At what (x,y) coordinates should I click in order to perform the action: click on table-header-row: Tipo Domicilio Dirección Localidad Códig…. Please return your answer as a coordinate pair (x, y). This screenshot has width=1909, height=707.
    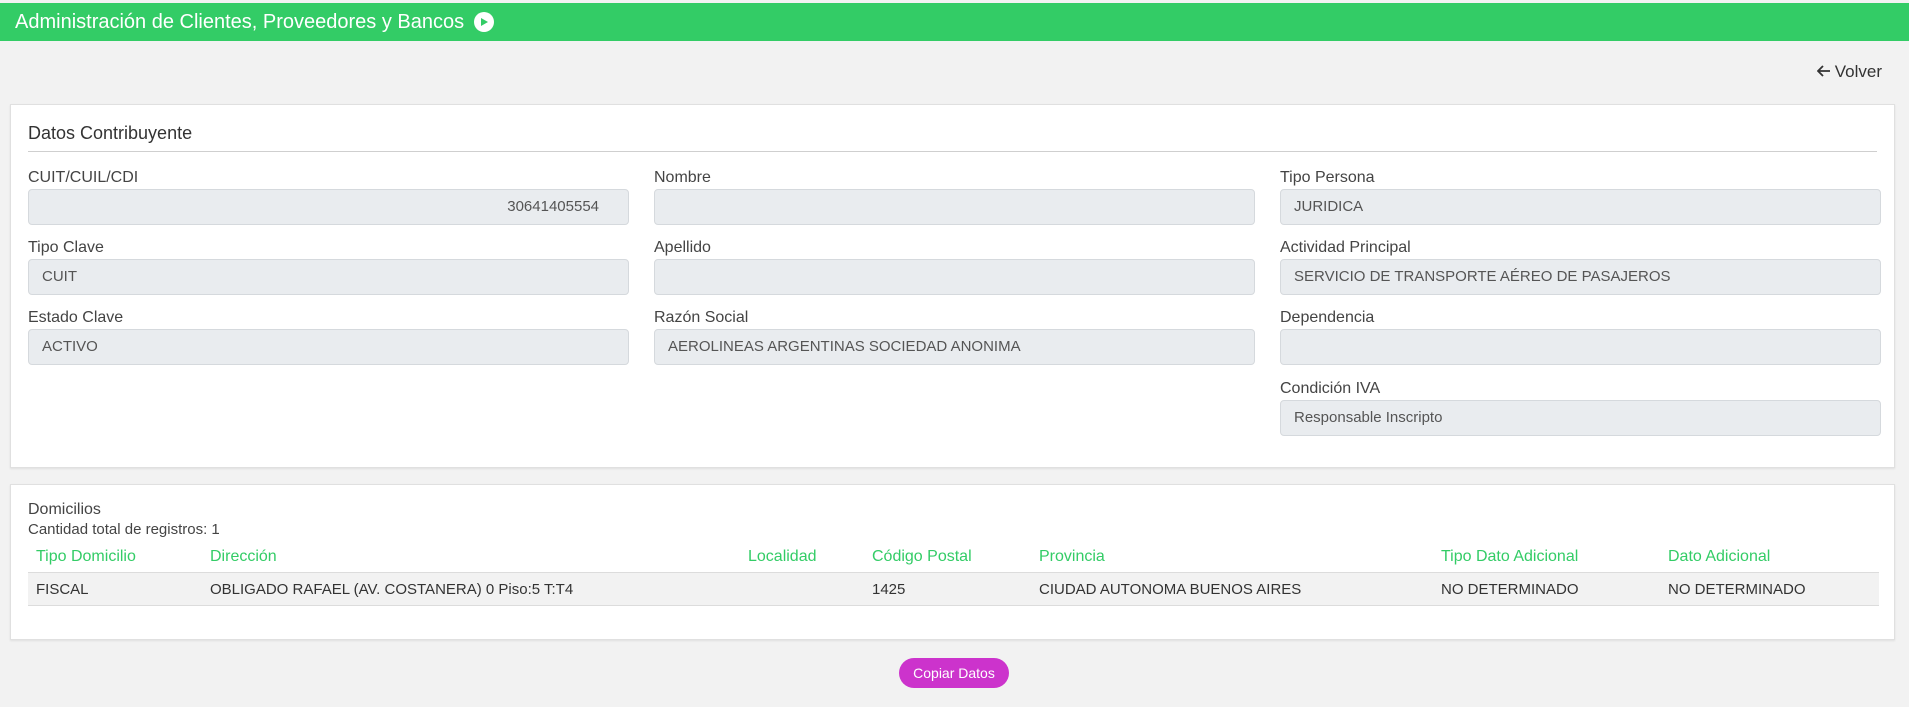
    Looking at the image, I should click on (953, 557).